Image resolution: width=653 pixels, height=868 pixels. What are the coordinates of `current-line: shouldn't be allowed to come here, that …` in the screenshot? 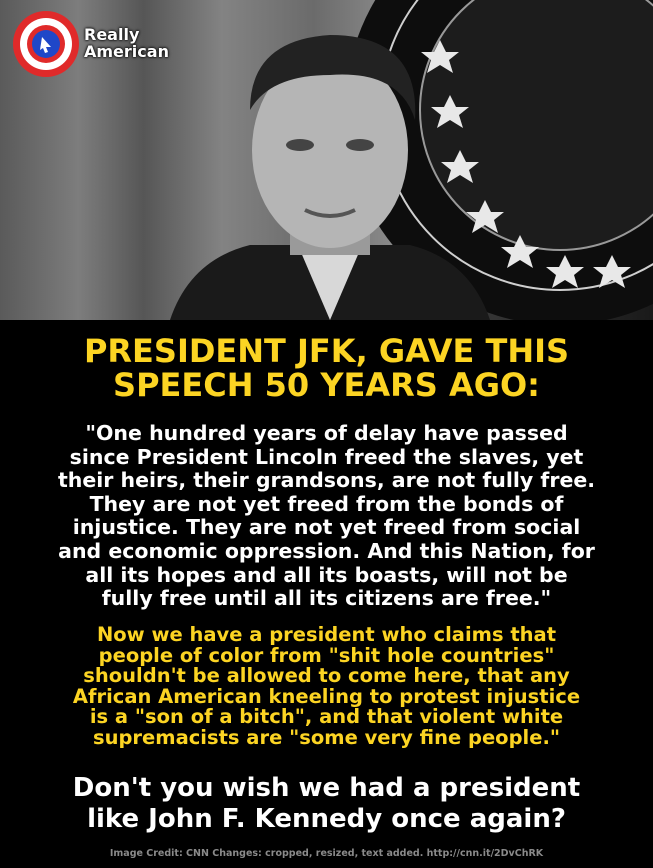 It's located at (326, 675).